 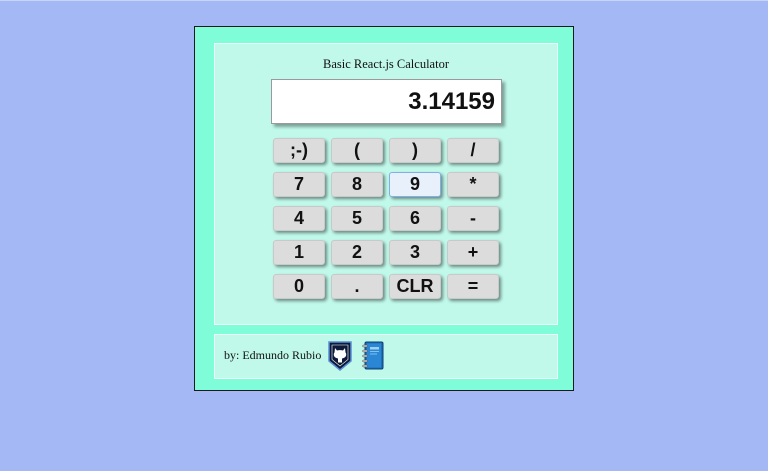 I want to click on calculator-display: 3.14159, so click(x=386, y=101).